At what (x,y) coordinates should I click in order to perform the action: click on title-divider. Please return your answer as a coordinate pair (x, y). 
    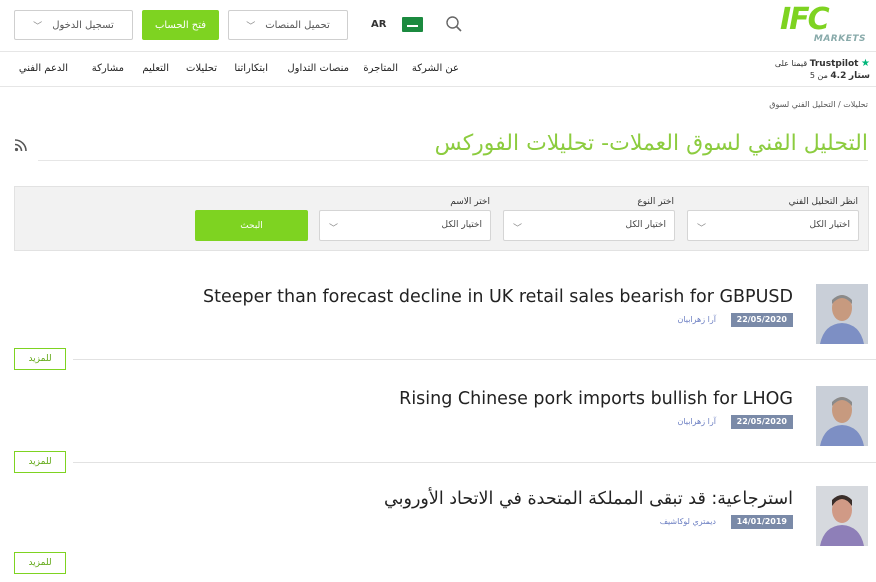
    Looking at the image, I should click on (453, 160).